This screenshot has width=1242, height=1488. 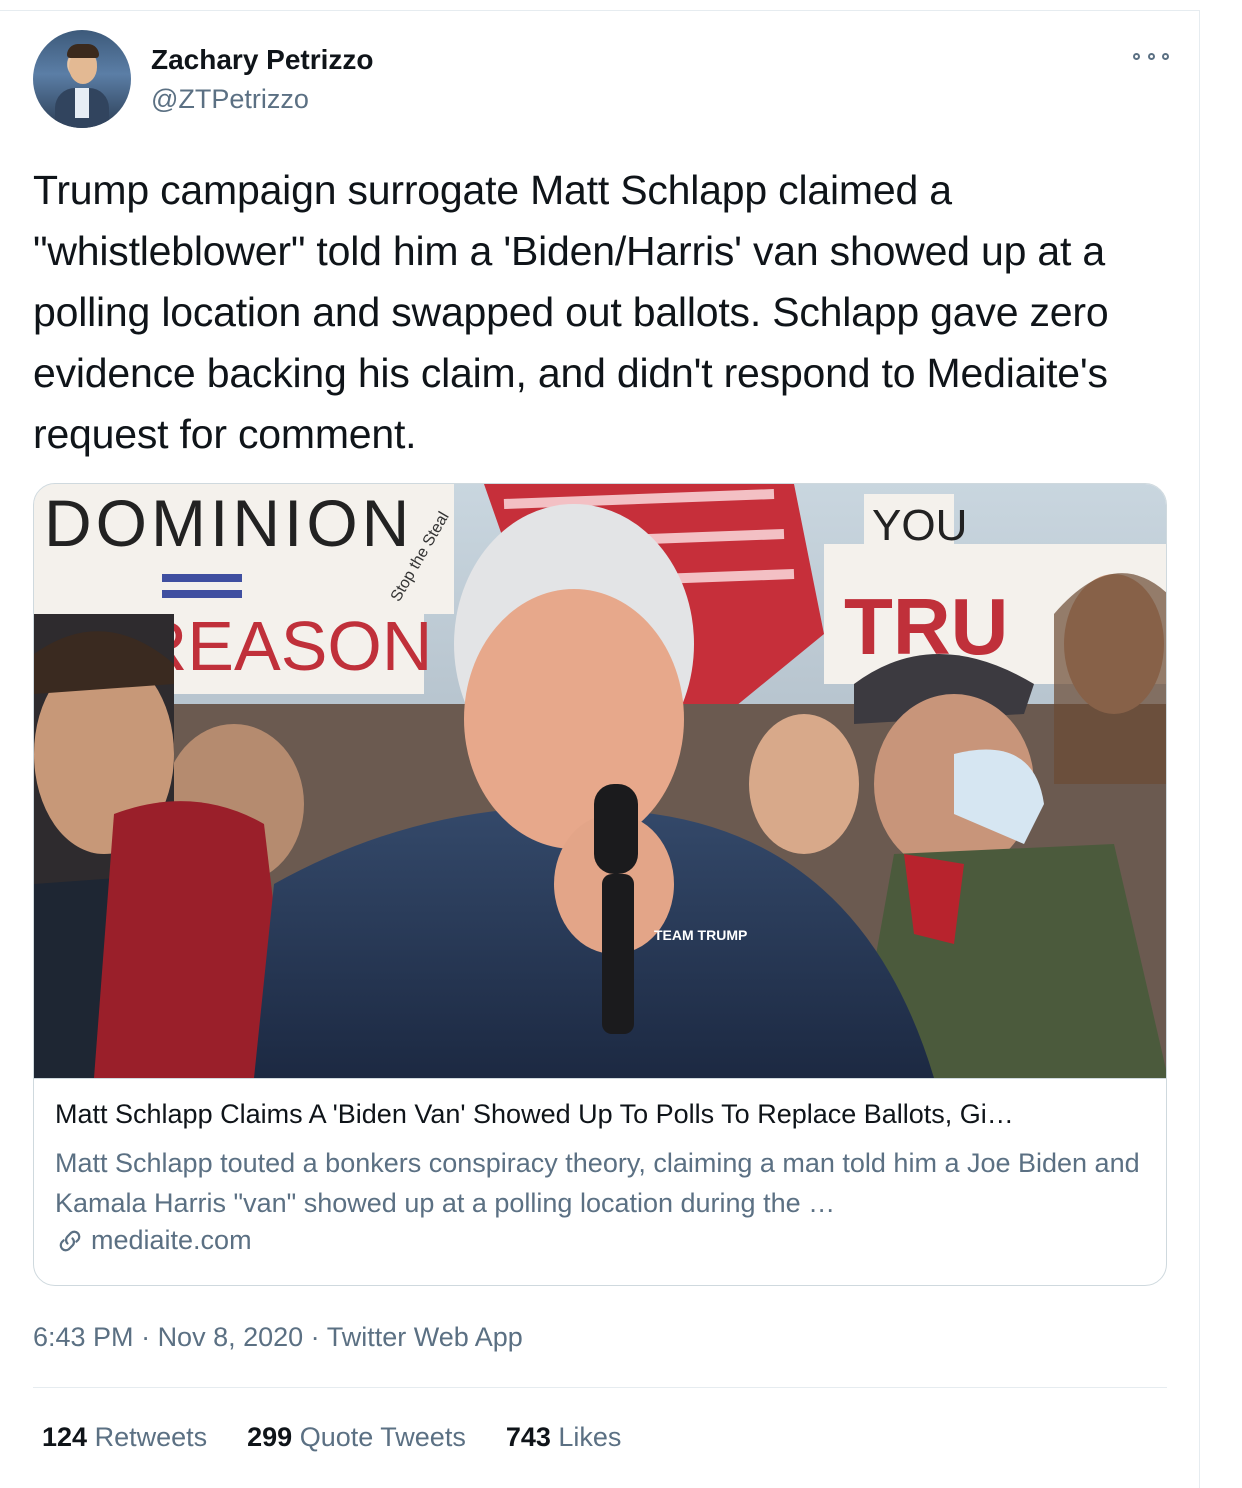 I want to click on link-icon, so click(x=70, y=1240).